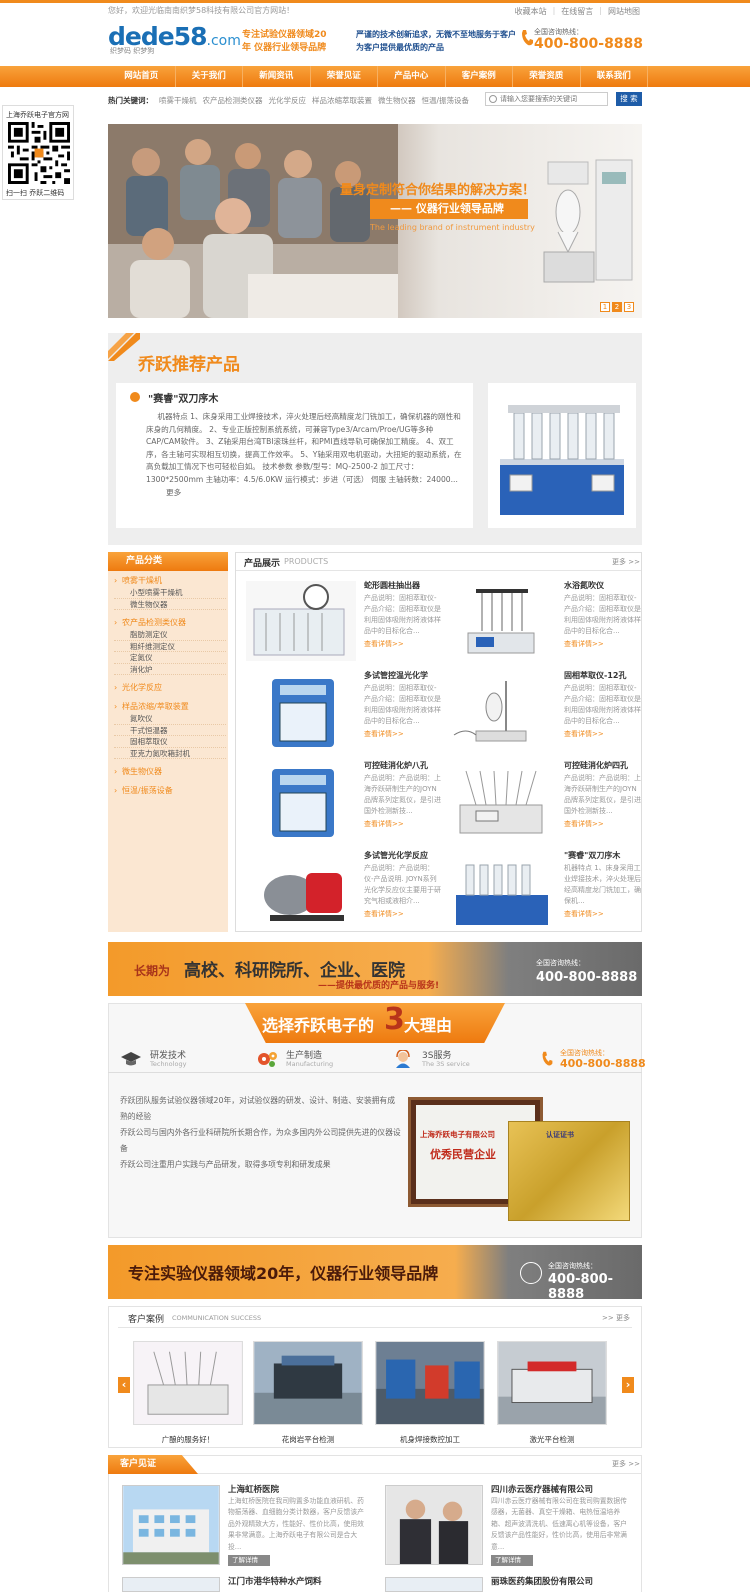 This screenshot has width=750, height=1592. What do you see at coordinates (275, 1582) in the screenshot?
I see `testimonial-name: 江门市港华特种水产饲料` at bounding box center [275, 1582].